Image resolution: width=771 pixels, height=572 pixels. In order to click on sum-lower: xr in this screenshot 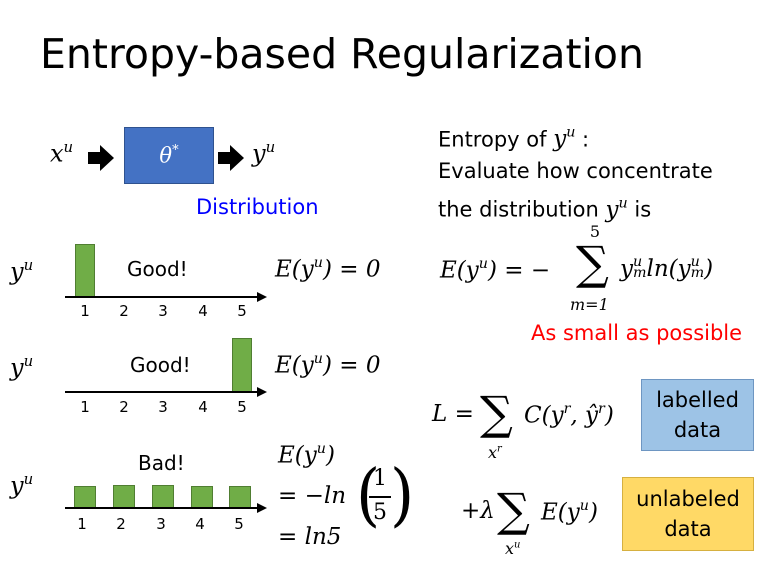, I will do `click(495, 452)`.